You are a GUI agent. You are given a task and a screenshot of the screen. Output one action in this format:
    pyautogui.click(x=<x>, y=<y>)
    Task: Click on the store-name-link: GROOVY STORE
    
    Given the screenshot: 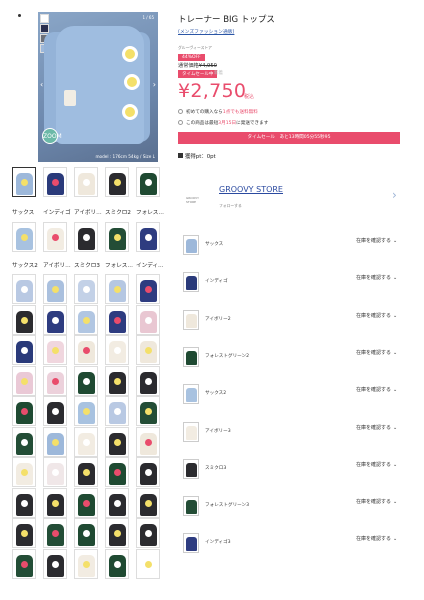 What is the action you would take?
    pyautogui.click(x=251, y=189)
    